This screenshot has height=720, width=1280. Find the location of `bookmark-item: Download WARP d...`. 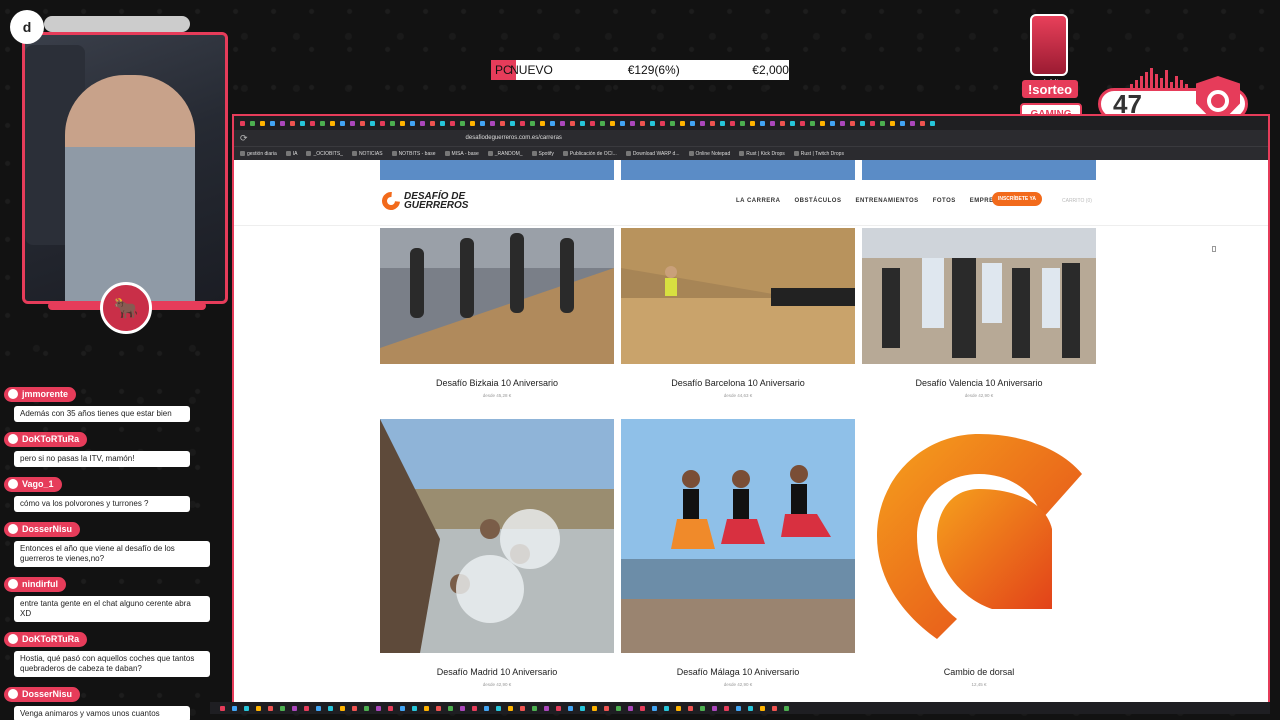

bookmark-item: Download WARP d... is located at coordinates (653, 154).